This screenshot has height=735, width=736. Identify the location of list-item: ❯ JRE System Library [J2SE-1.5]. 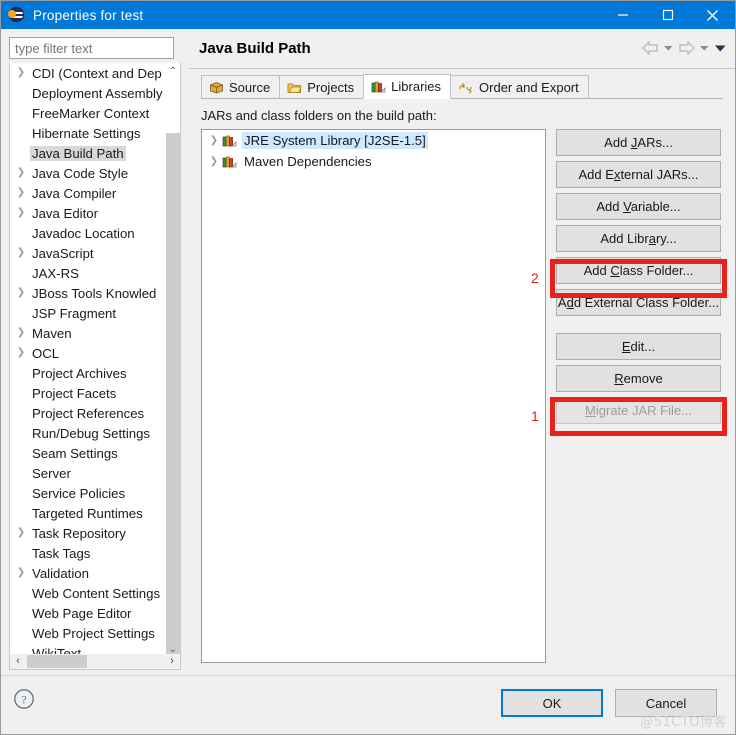
(373, 140).